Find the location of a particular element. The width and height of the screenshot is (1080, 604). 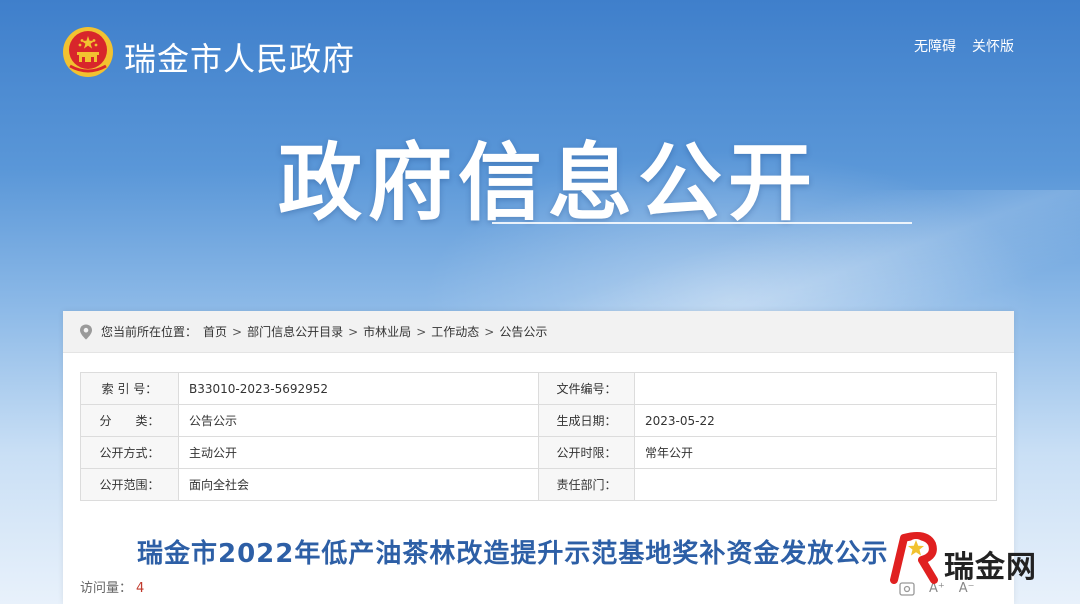

breadcrumb-work-news: 工作动态 is located at coordinates (455, 331).